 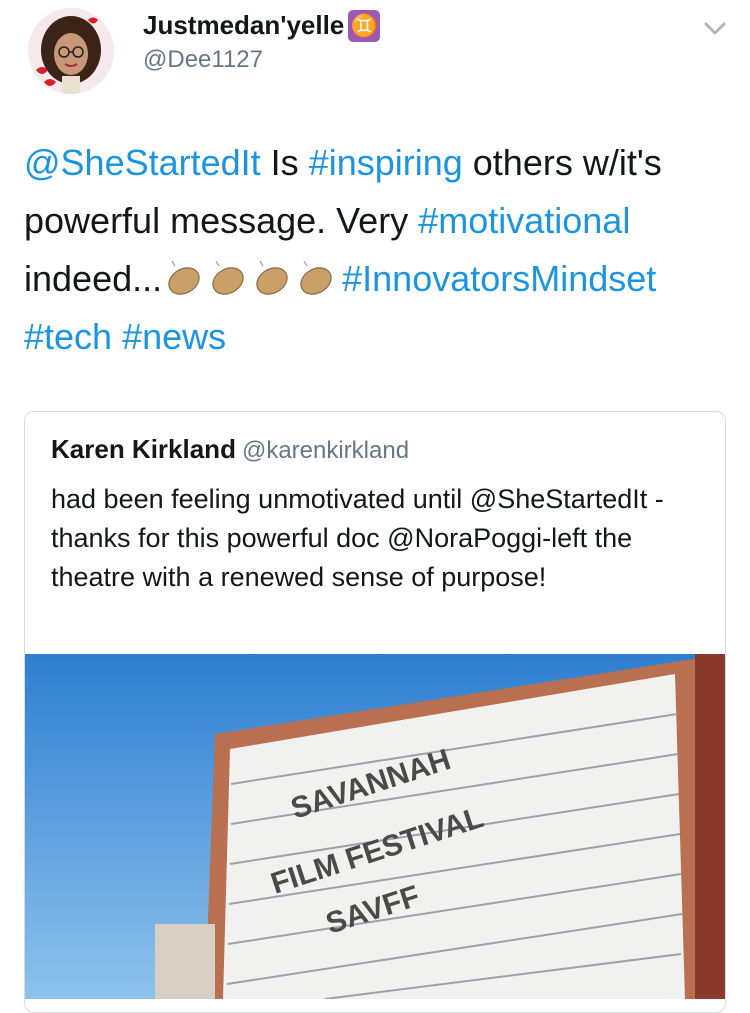 What do you see at coordinates (386, 162) in the screenshot?
I see `hashtag-link: #inspiring` at bounding box center [386, 162].